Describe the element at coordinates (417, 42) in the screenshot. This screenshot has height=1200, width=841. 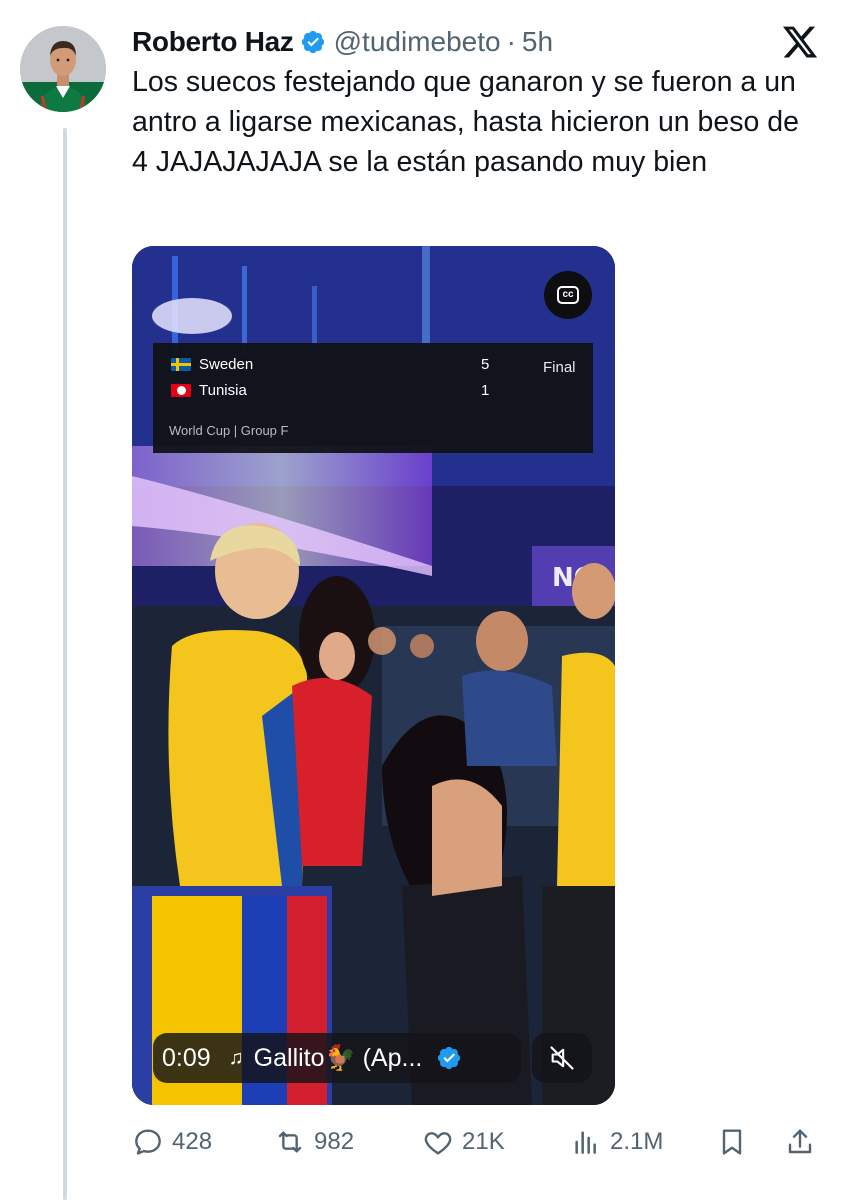
I see `author-handle: @tudimebeto` at that location.